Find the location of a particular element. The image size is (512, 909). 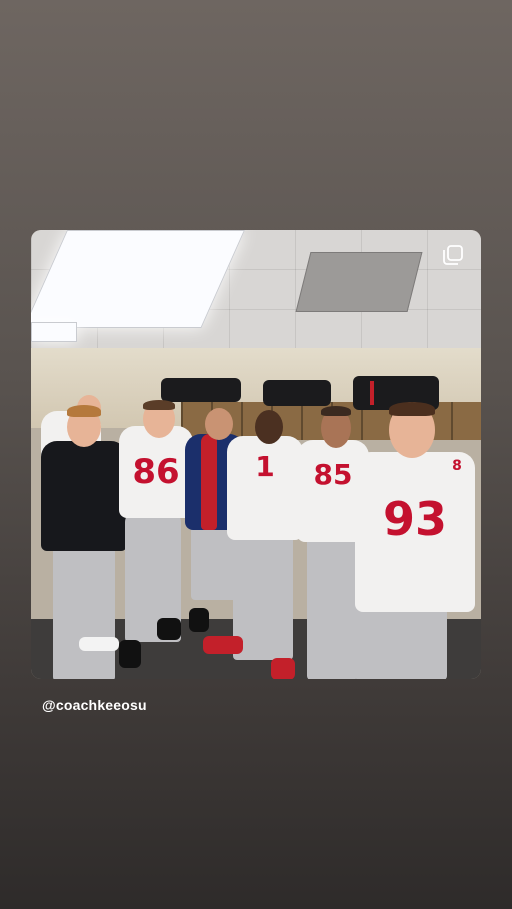

multi-photo-icon is located at coordinates (453, 255).